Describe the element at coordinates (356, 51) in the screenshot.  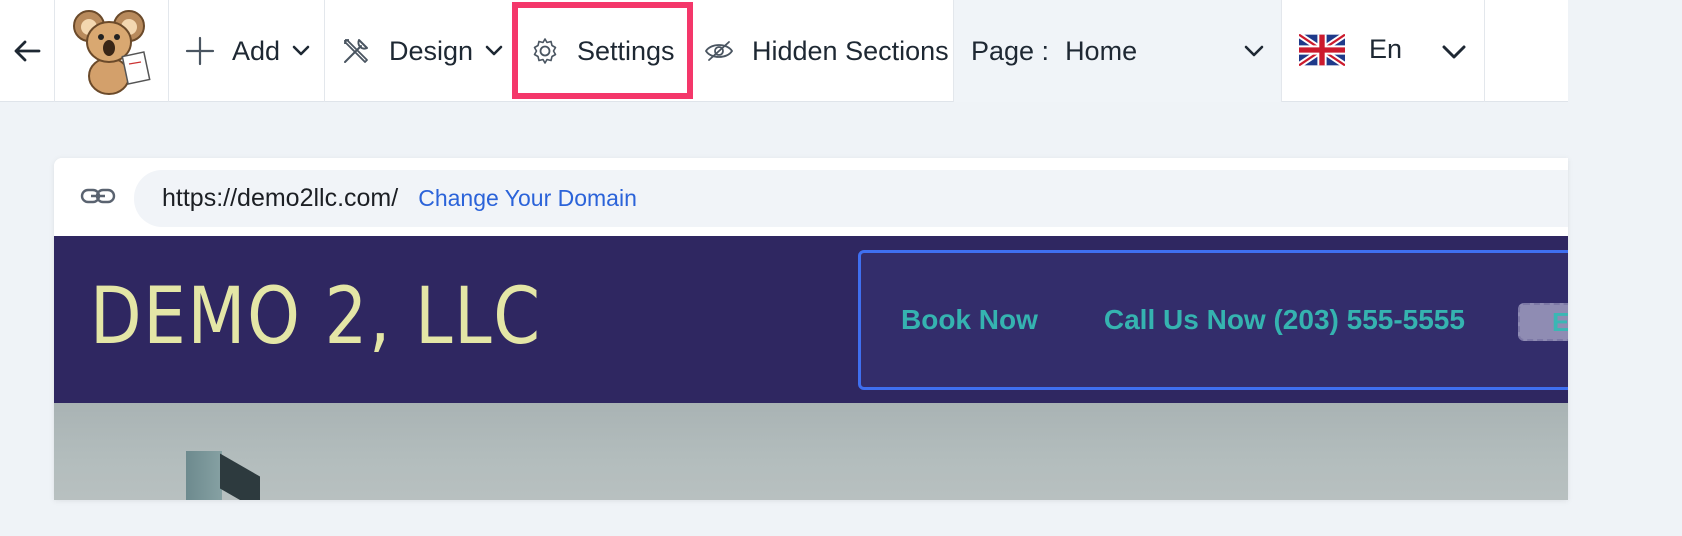
I see `tools-icon` at that location.